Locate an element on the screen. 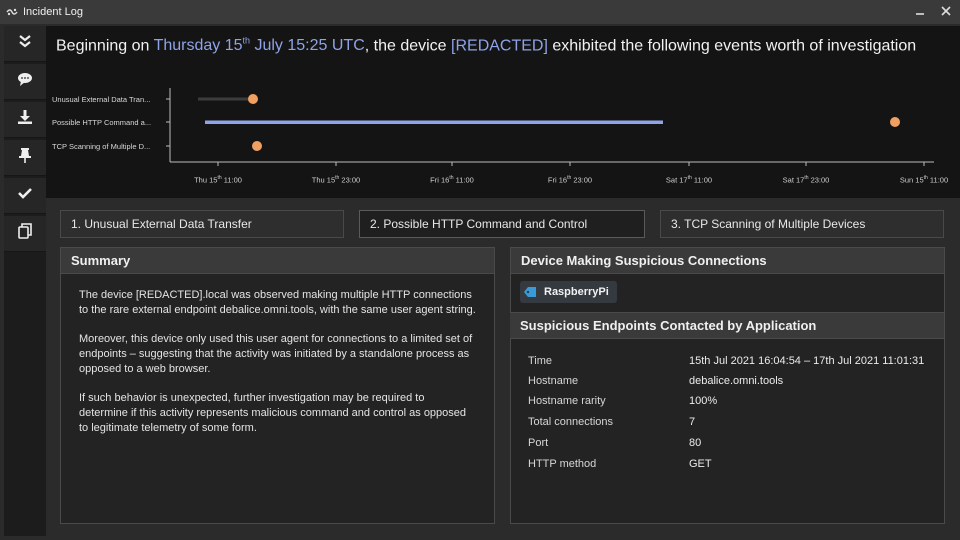 The height and width of the screenshot is (540, 960). tab-event-3: 3. TCP Scanning of Multiple Devices is located at coordinates (802, 224).